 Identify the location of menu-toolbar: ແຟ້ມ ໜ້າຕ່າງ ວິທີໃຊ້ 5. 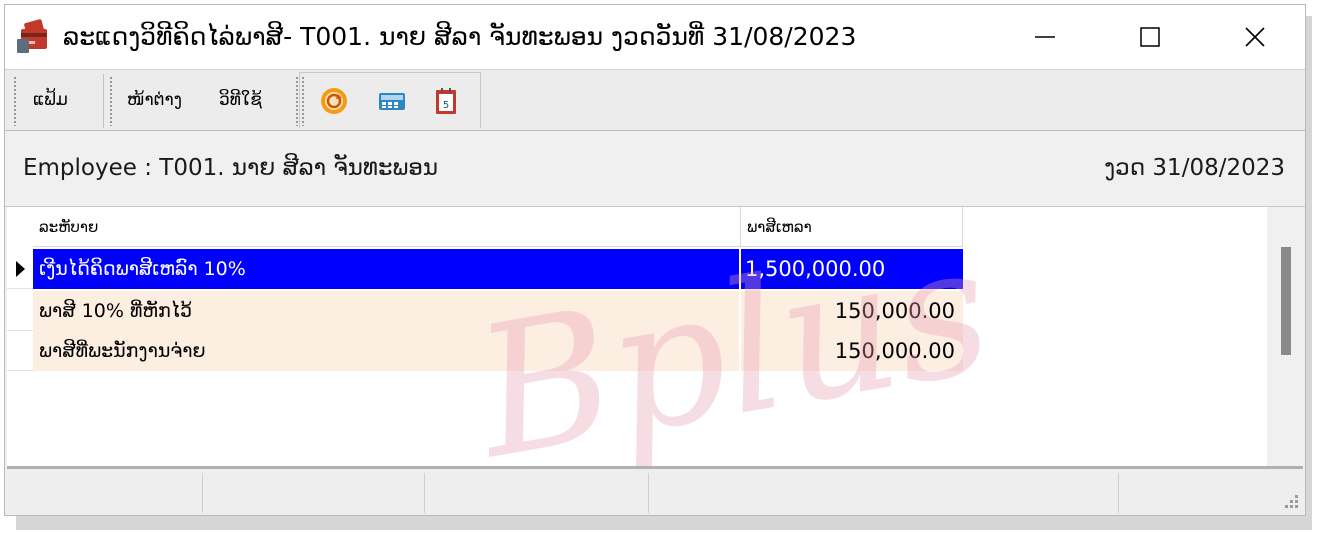
(655, 100).